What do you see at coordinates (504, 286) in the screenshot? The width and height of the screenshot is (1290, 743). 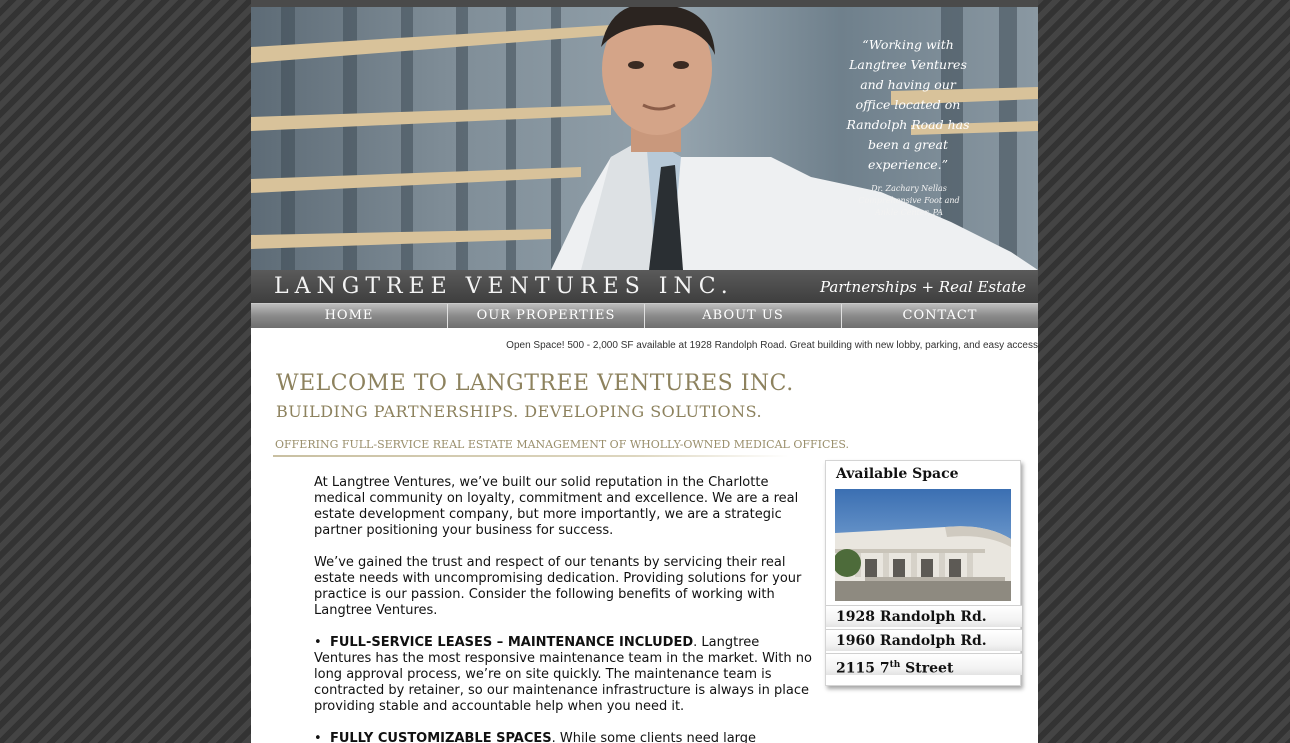 I see `brand-logo: LANGTREE VENTURES INC.` at bounding box center [504, 286].